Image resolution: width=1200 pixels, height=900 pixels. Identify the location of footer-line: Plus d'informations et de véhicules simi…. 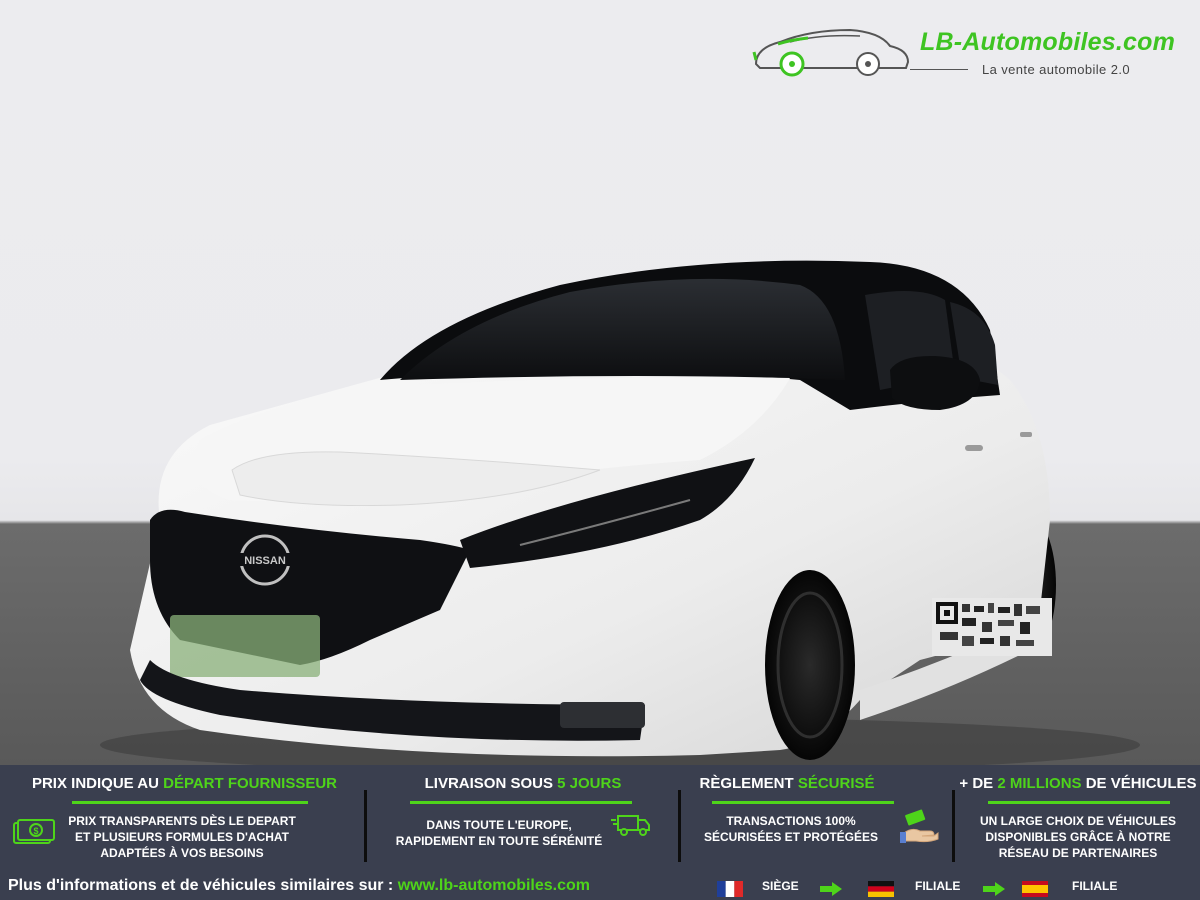
(600, 884).